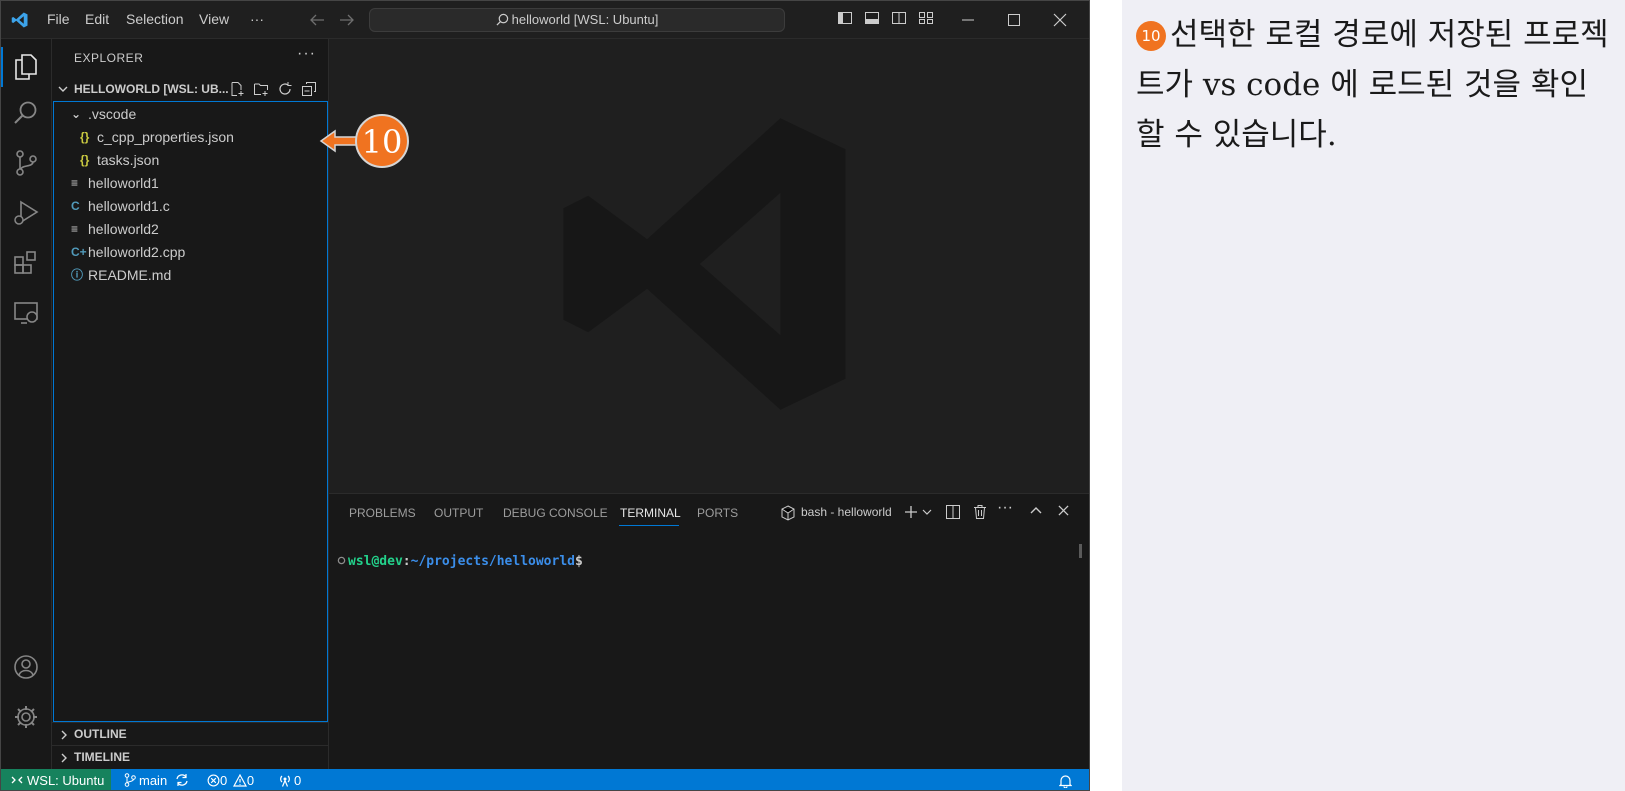 The image size is (1625, 791). What do you see at coordinates (100, 734) in the screenshot?
I see `outline-label: OUTLINE` at bounding box center [100, 734].